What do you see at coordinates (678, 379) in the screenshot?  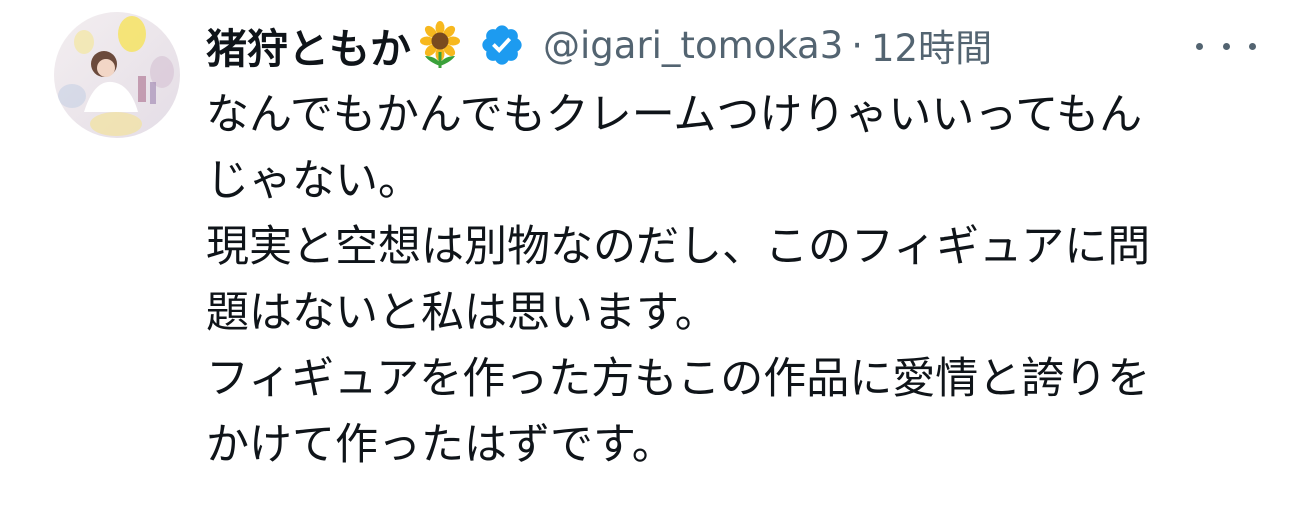 I see `tweet-text-line: フィギュアを作った方もこの作品に愛情と誇りを` at bounding box center [678, 379].